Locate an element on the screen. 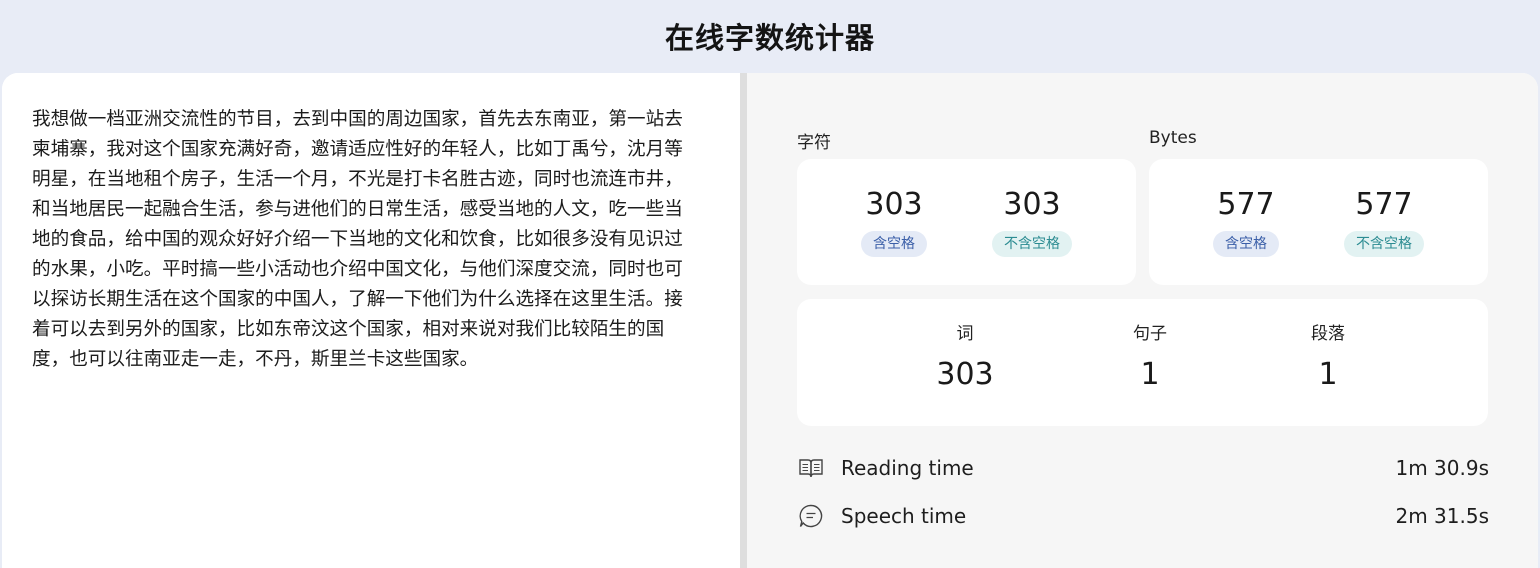  bytes-without-spaces: 577 不含空格 is located at coordinates (1384, 222).